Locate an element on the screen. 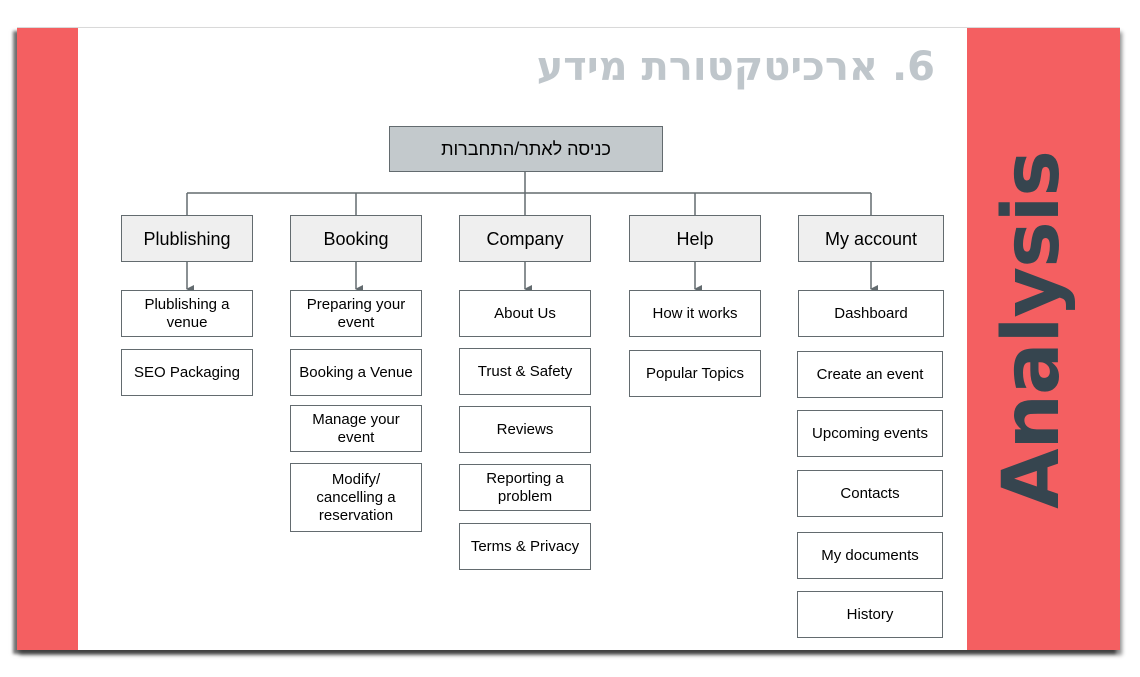  child-node: My documents is located at coordinates (870, 555).